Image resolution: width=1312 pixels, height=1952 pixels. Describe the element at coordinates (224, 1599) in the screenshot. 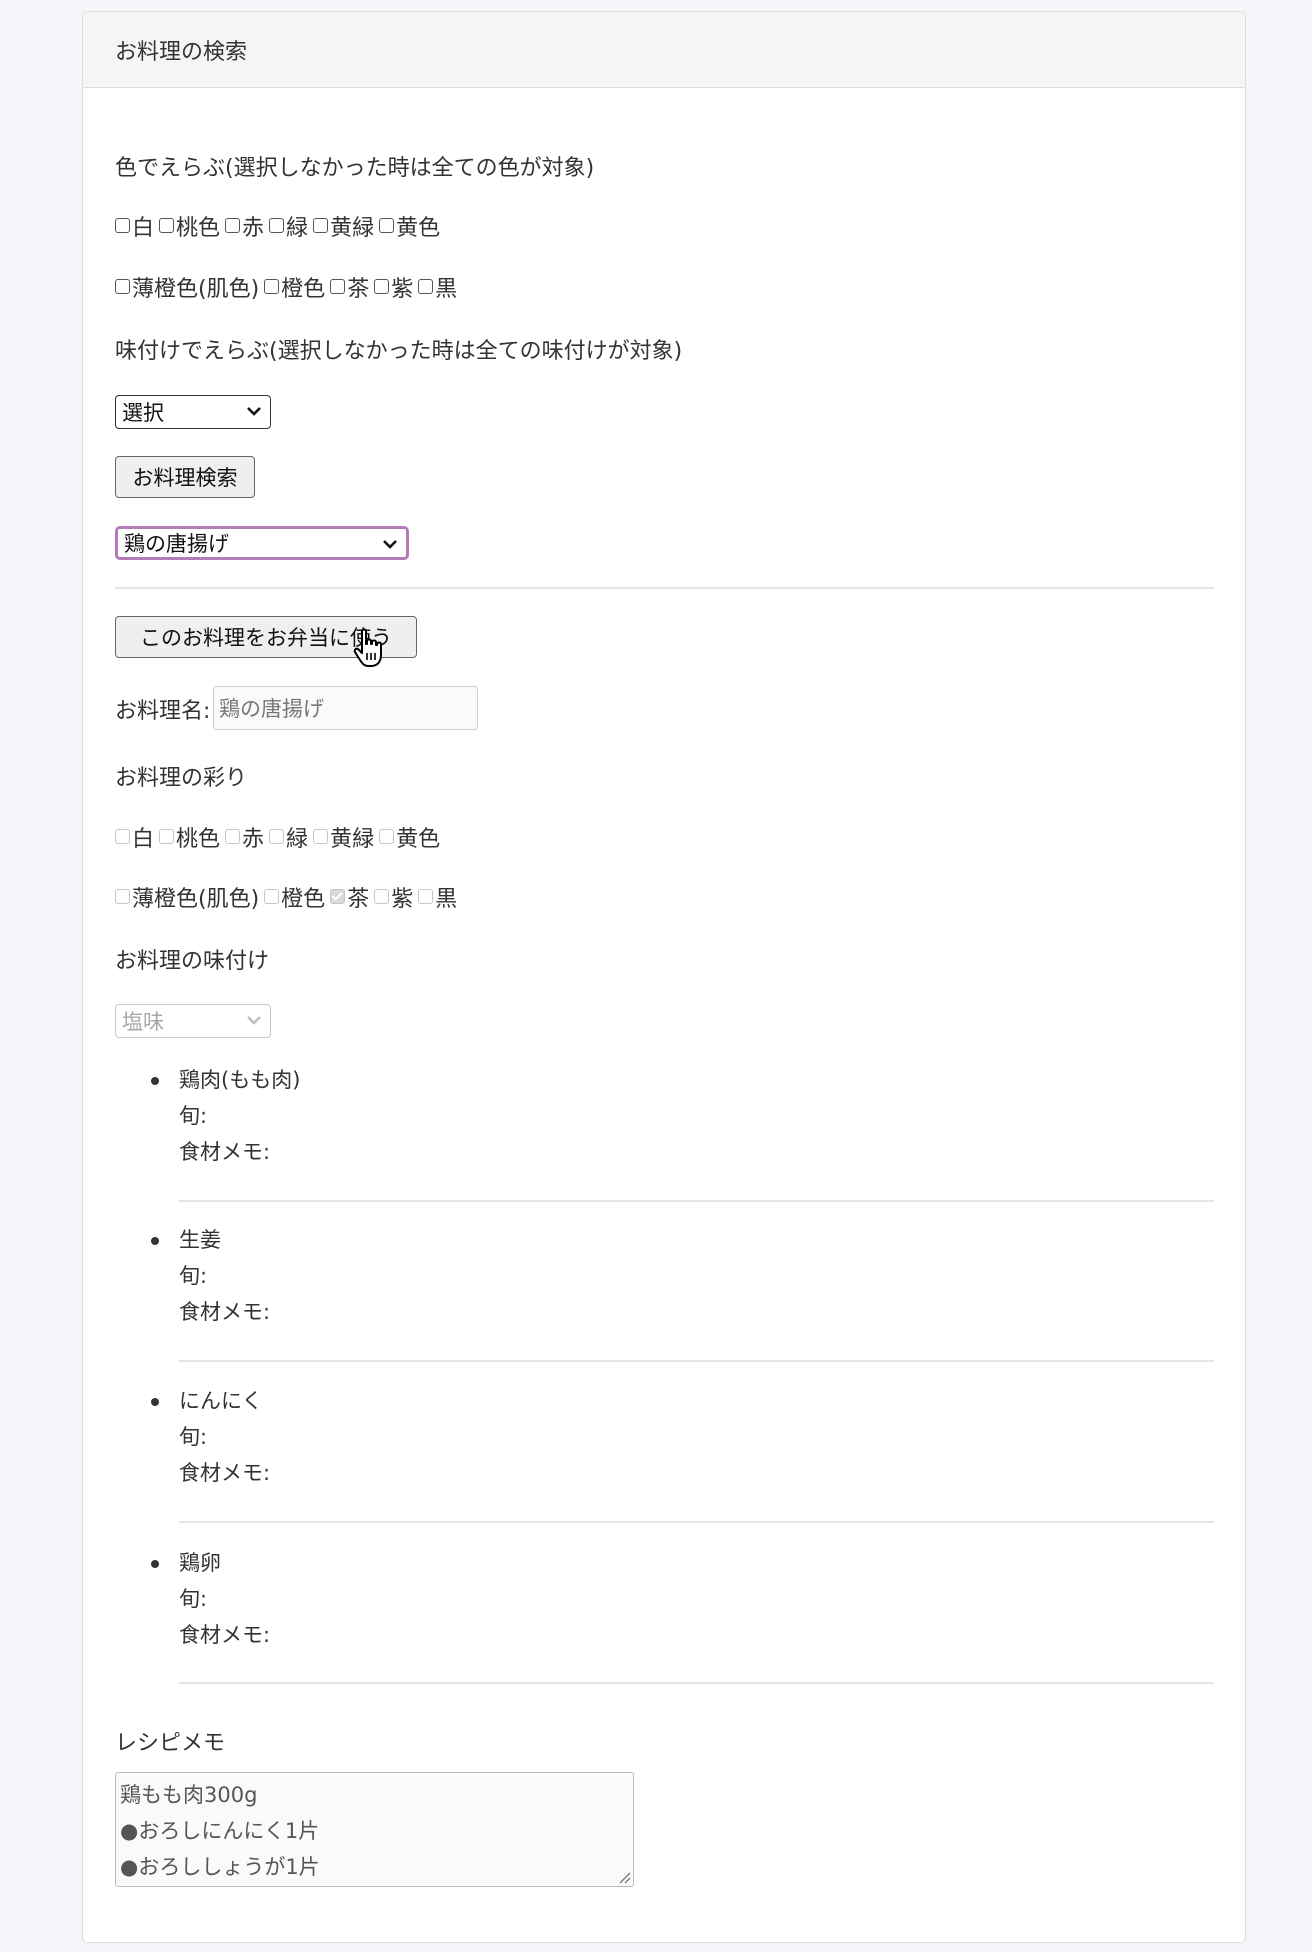

I see `ingredient-item: 鶏卵 旬: 食材メモ:` at that location.